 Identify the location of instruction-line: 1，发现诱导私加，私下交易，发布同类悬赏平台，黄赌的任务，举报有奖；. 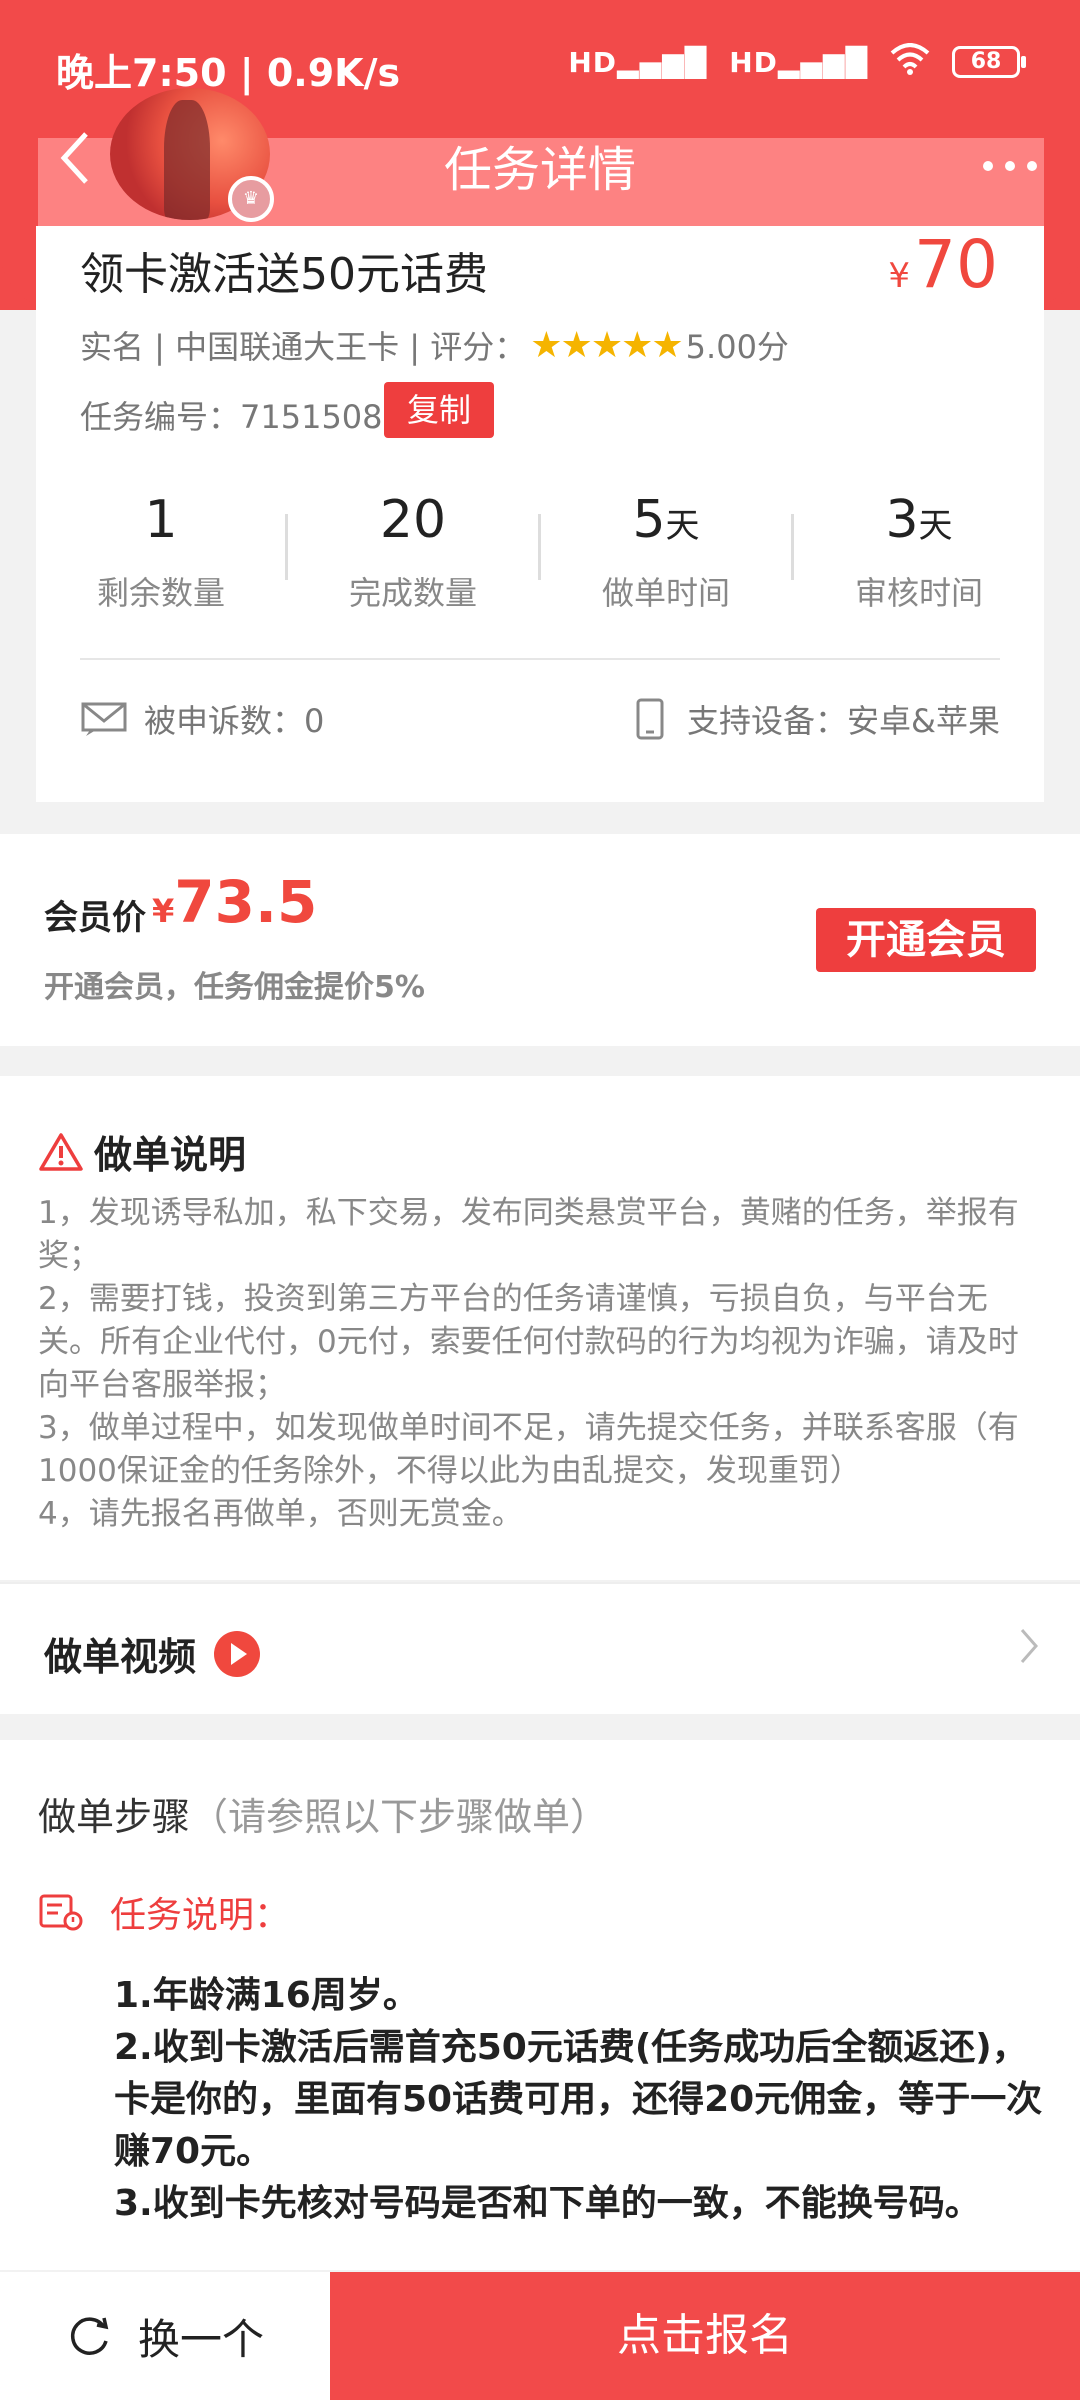
(528, 1234).